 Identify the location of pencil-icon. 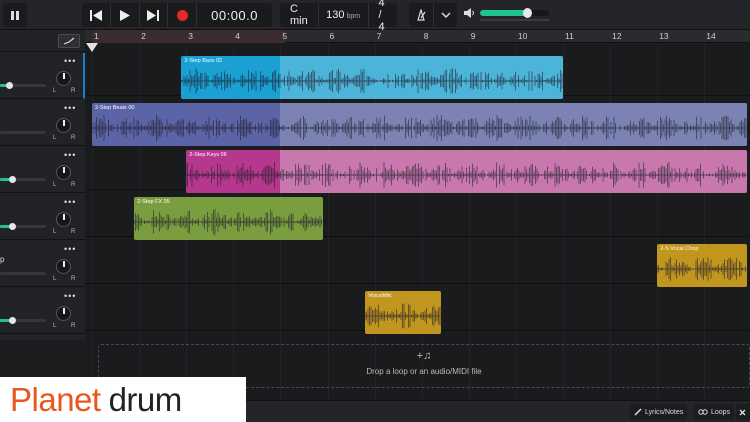
(638, 412).